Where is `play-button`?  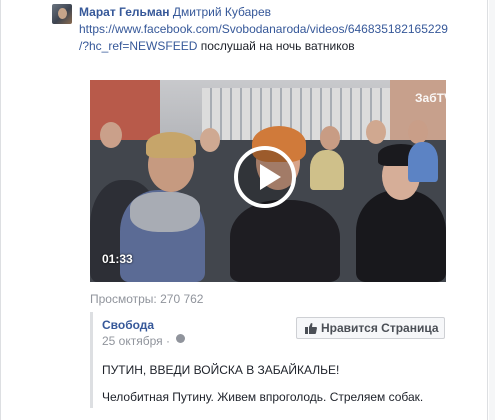 play-button is located at coordinates (265, 177).